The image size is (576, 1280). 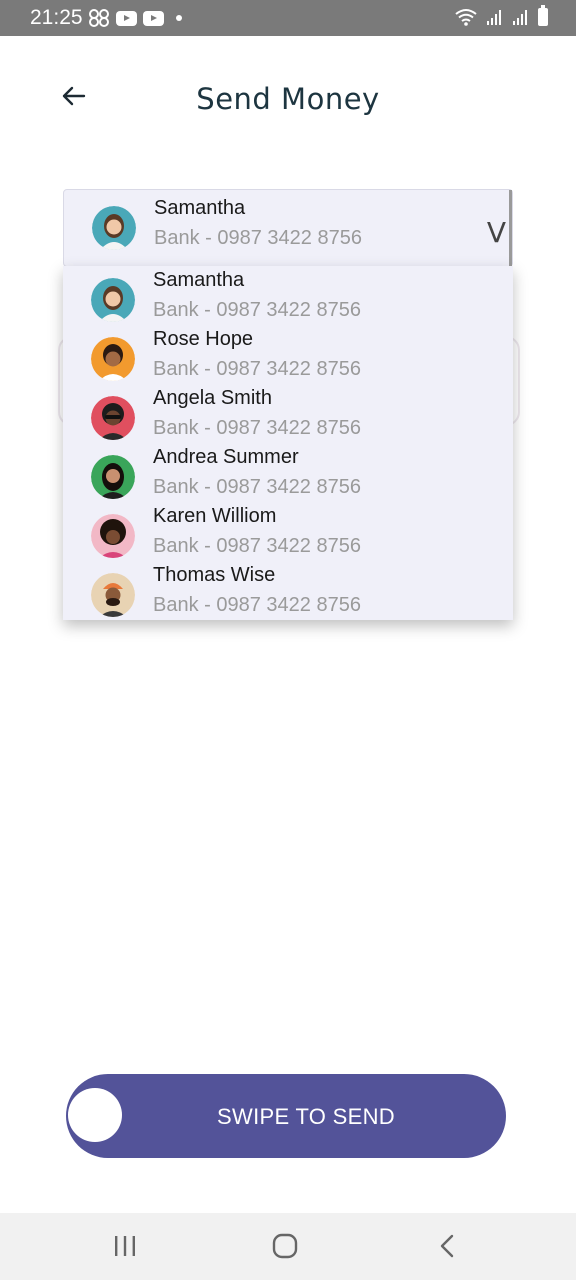 I want to click on list-item: Angela Smith Bank - 0987 3422 8756, so click(x=288, y=413).